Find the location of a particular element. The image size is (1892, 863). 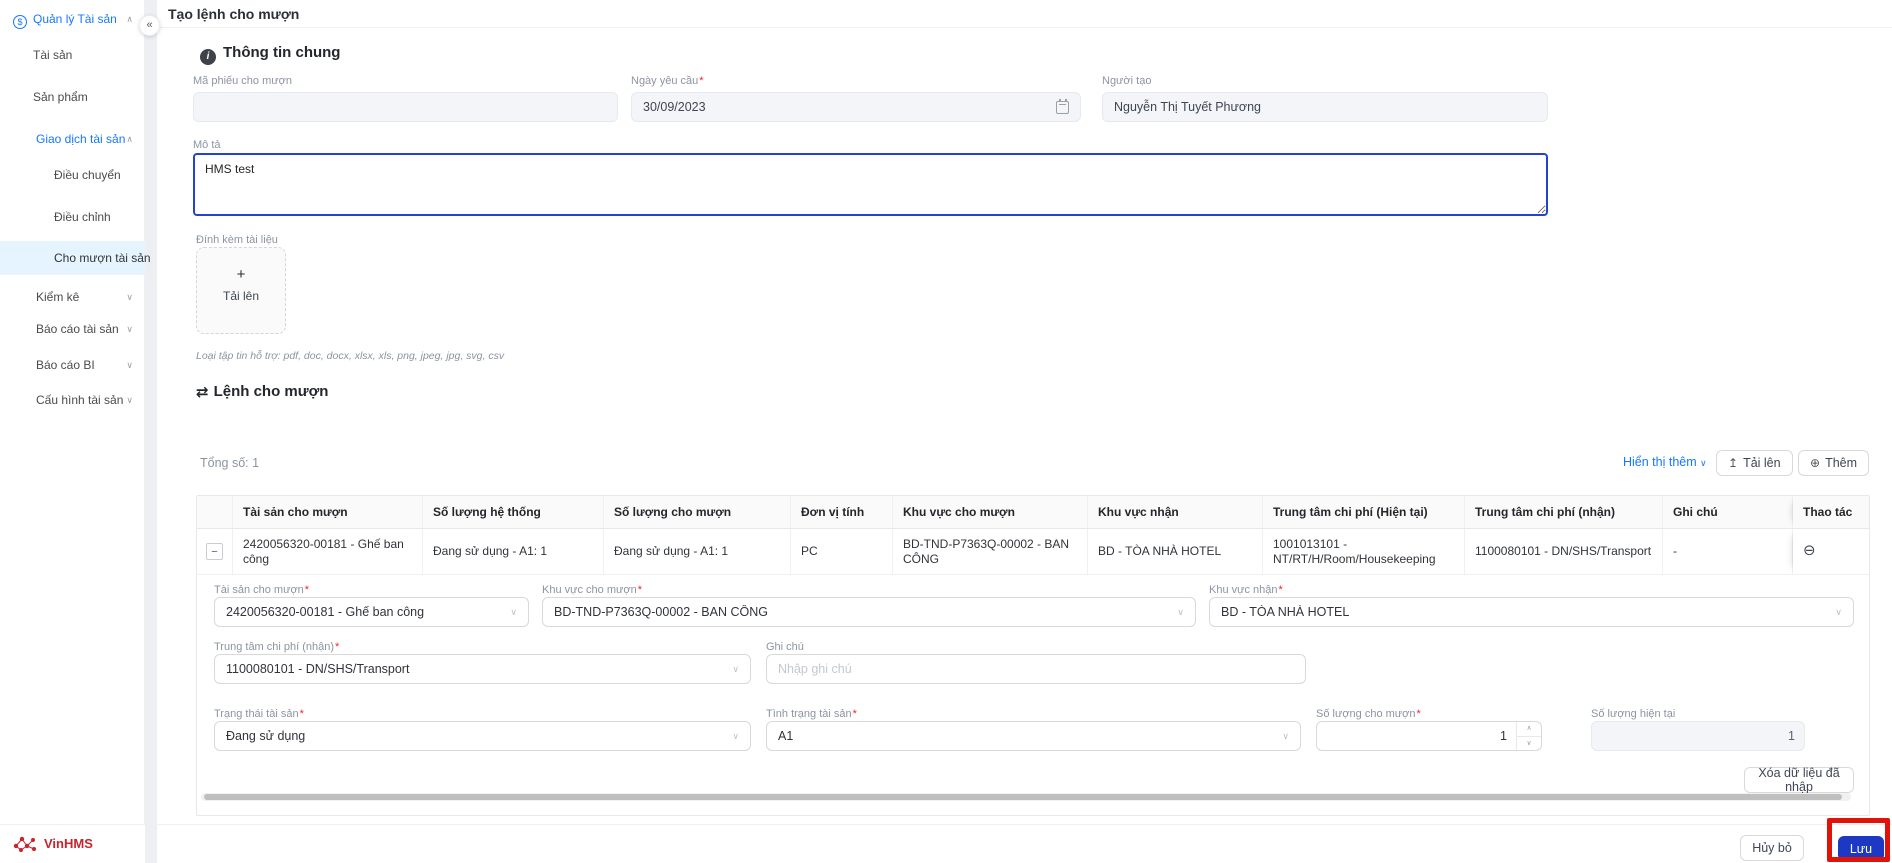

upload-dropzone: + Tải lên is located at coordinates (241, 290).